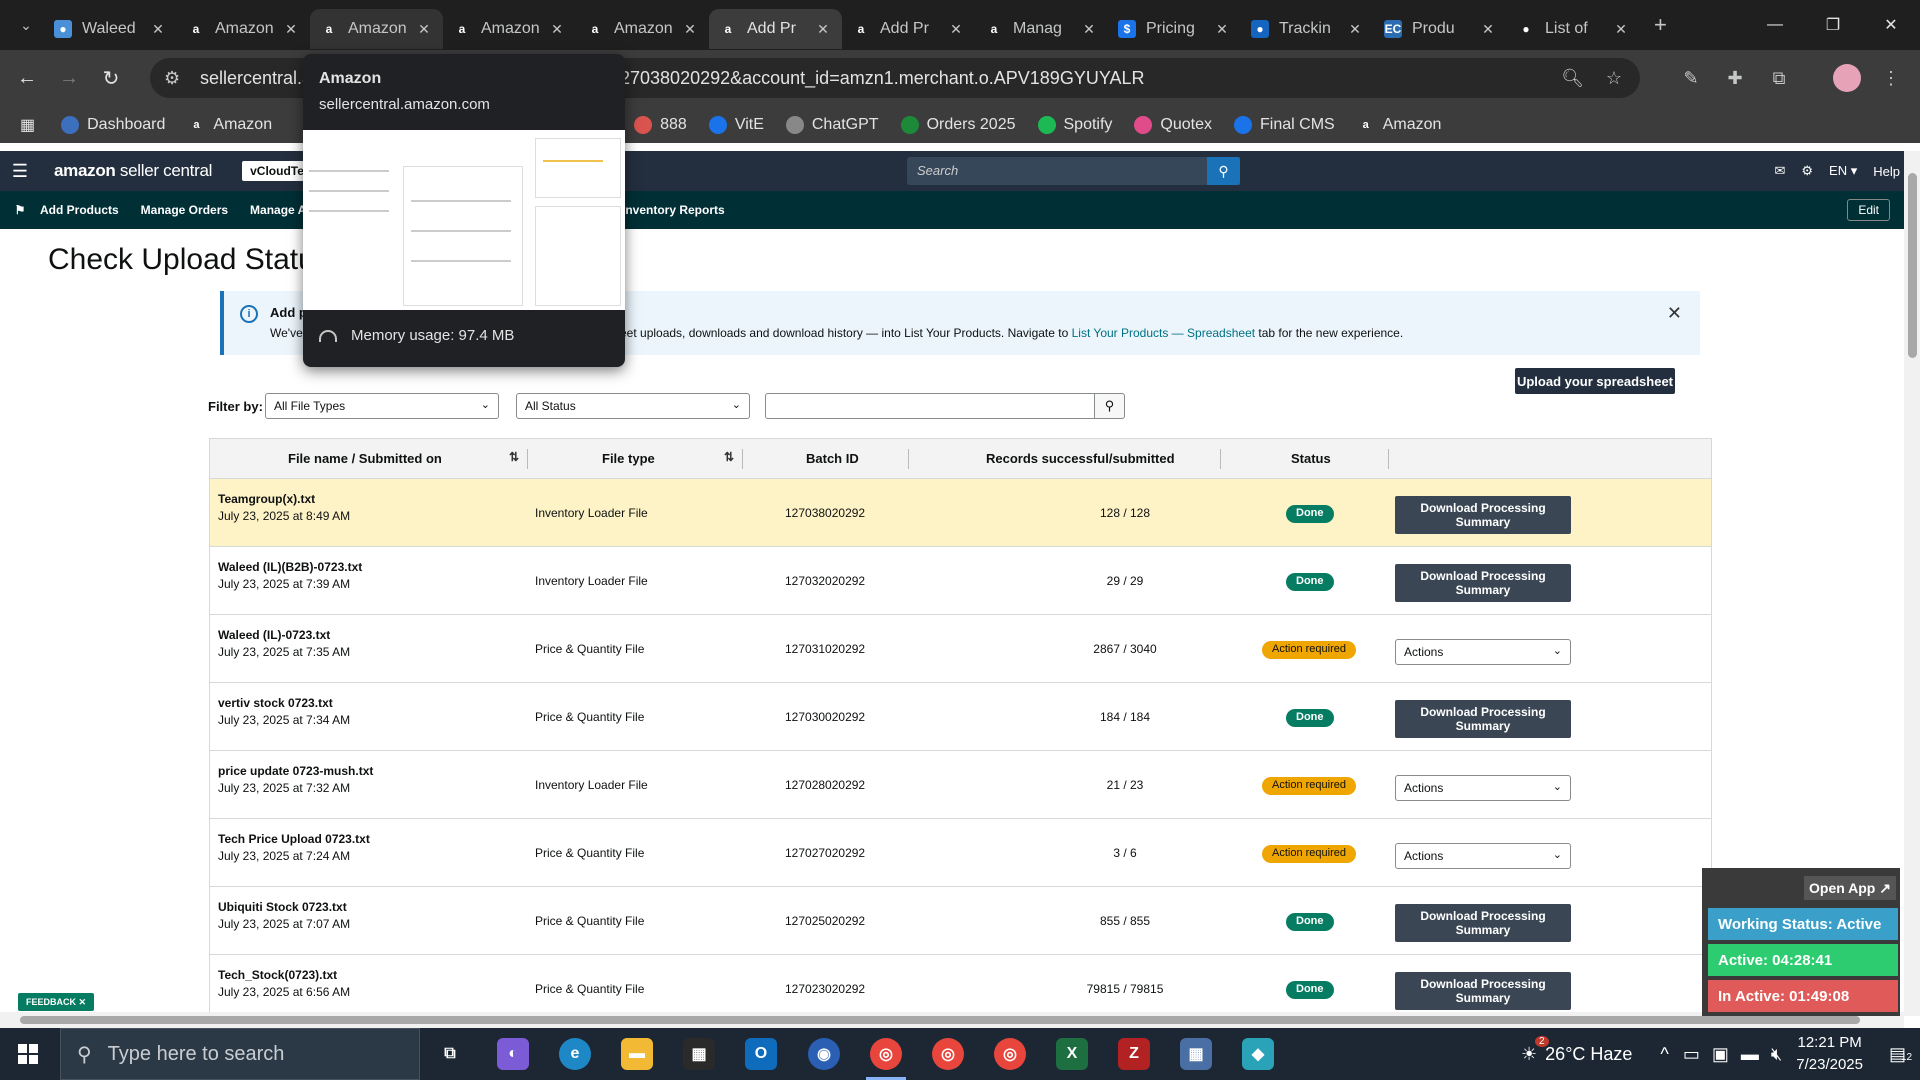 The width and height of the screenshot is (1920, 1080). I want to click on extension-blue-icon: ✚, so click(1735, 78).